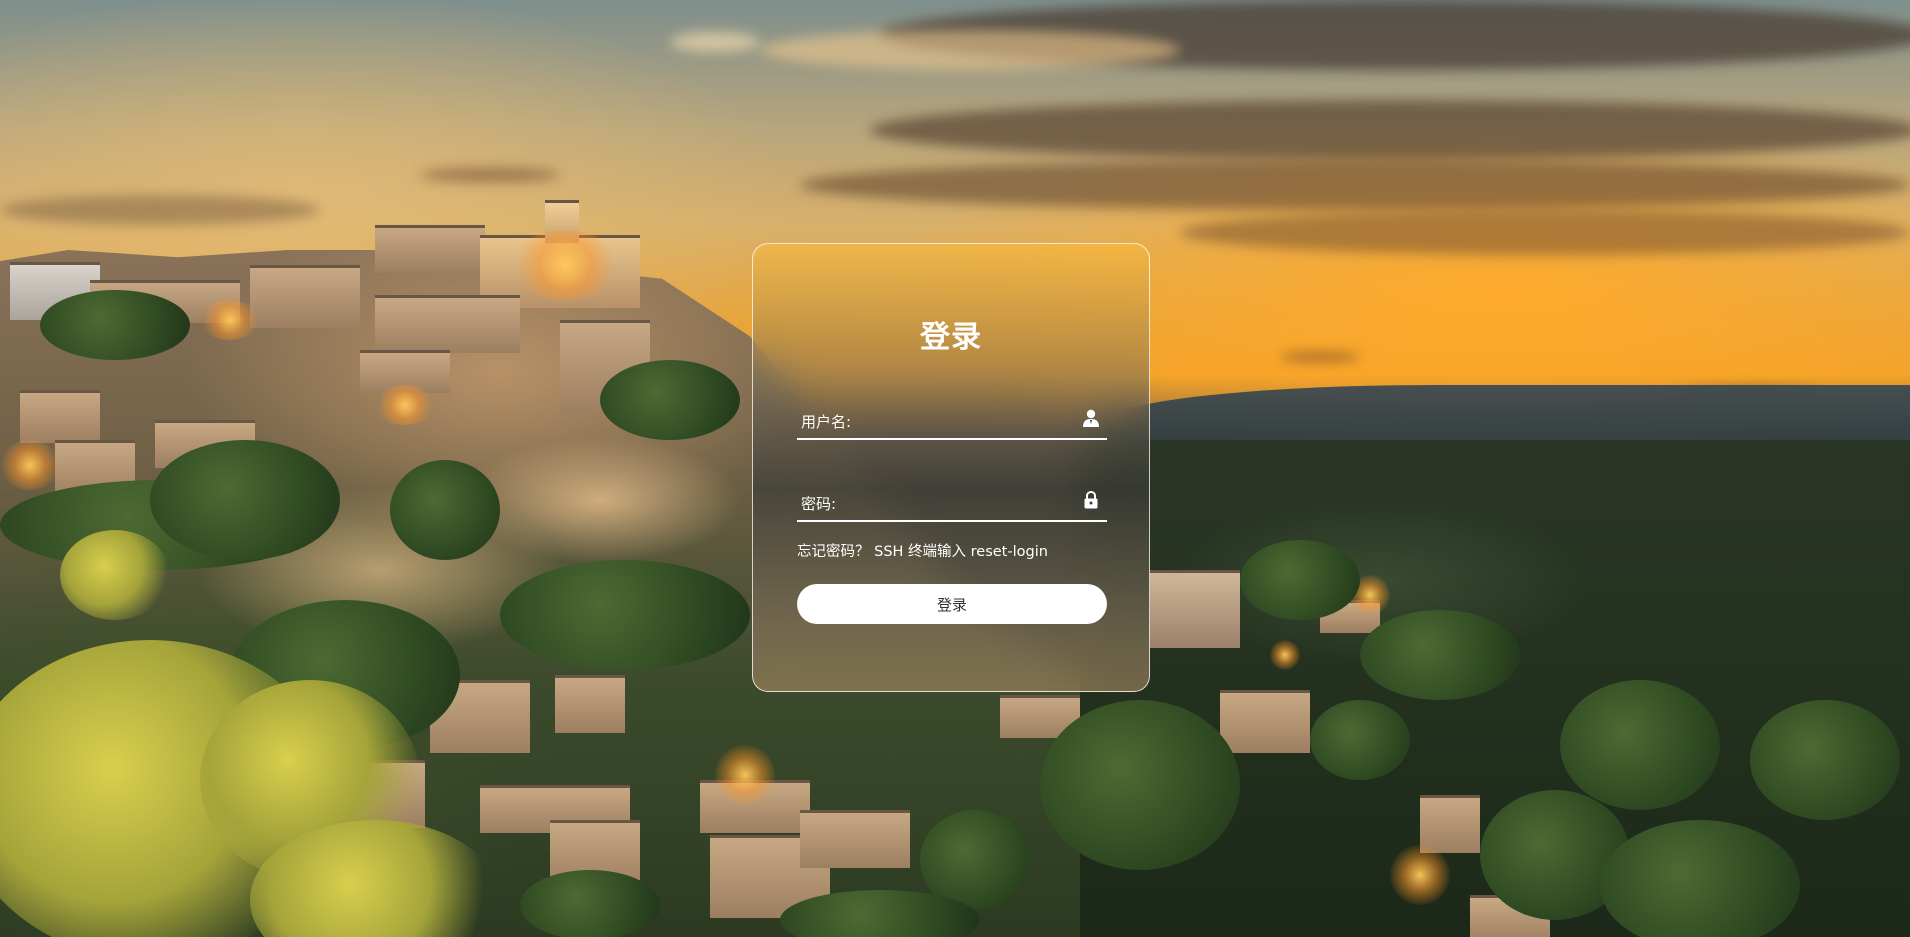 This screenshot has height=937, width=1910. I want to click on username-label: 用户名:, so click(826, 422).